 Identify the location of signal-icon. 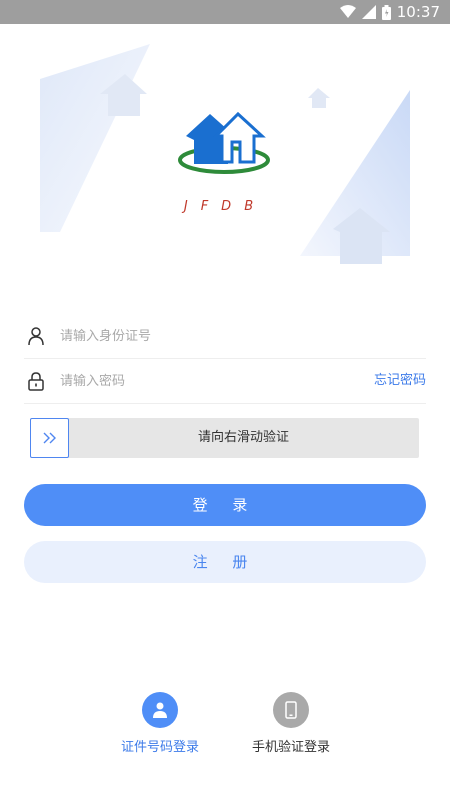
(368, 12).